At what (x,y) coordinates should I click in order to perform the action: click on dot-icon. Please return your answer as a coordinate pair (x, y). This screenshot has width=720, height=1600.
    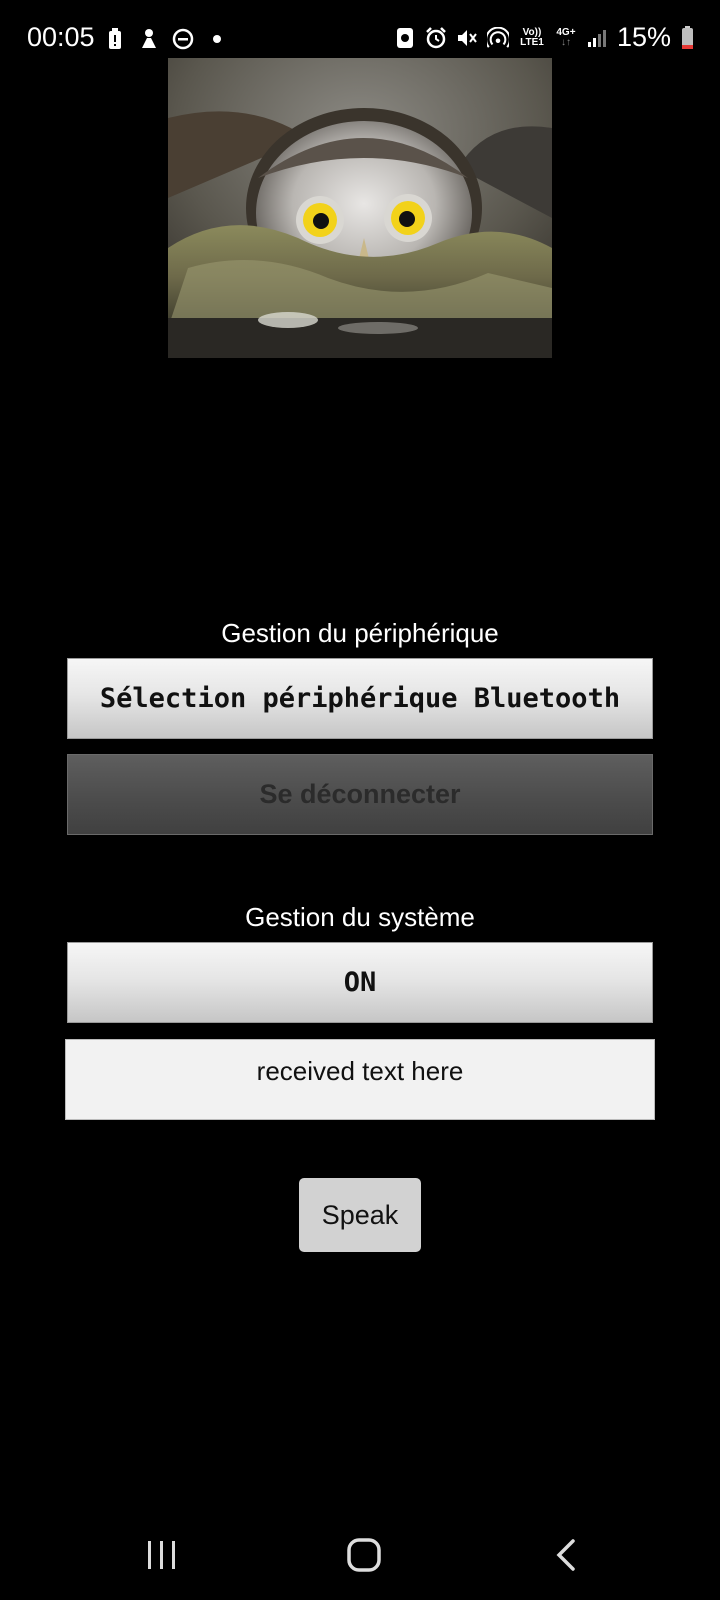
    Looking at the image, I should click on (217, 39).